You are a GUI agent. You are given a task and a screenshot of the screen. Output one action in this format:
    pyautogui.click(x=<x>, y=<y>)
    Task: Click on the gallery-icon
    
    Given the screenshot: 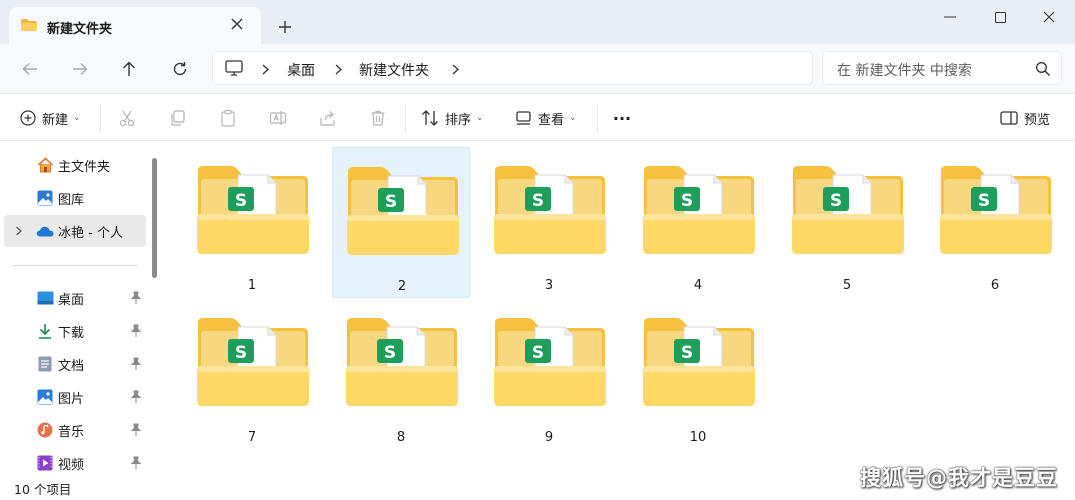 What is the action you would take?
    pyautogui.click(x=45, y=198)
    